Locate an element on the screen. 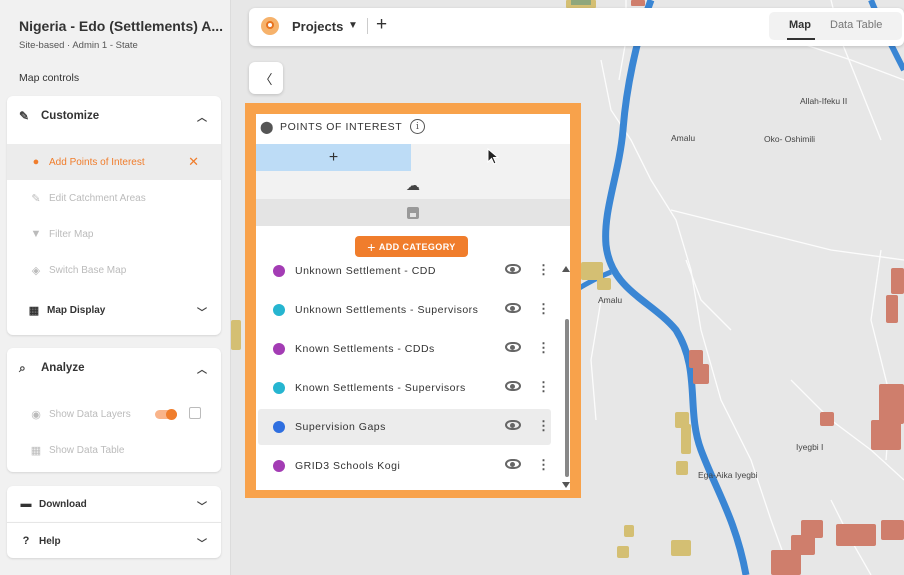 This screenshot has height=575, width=904. show-data-table-label: Show Data Table is located at coordinates (87, 450).